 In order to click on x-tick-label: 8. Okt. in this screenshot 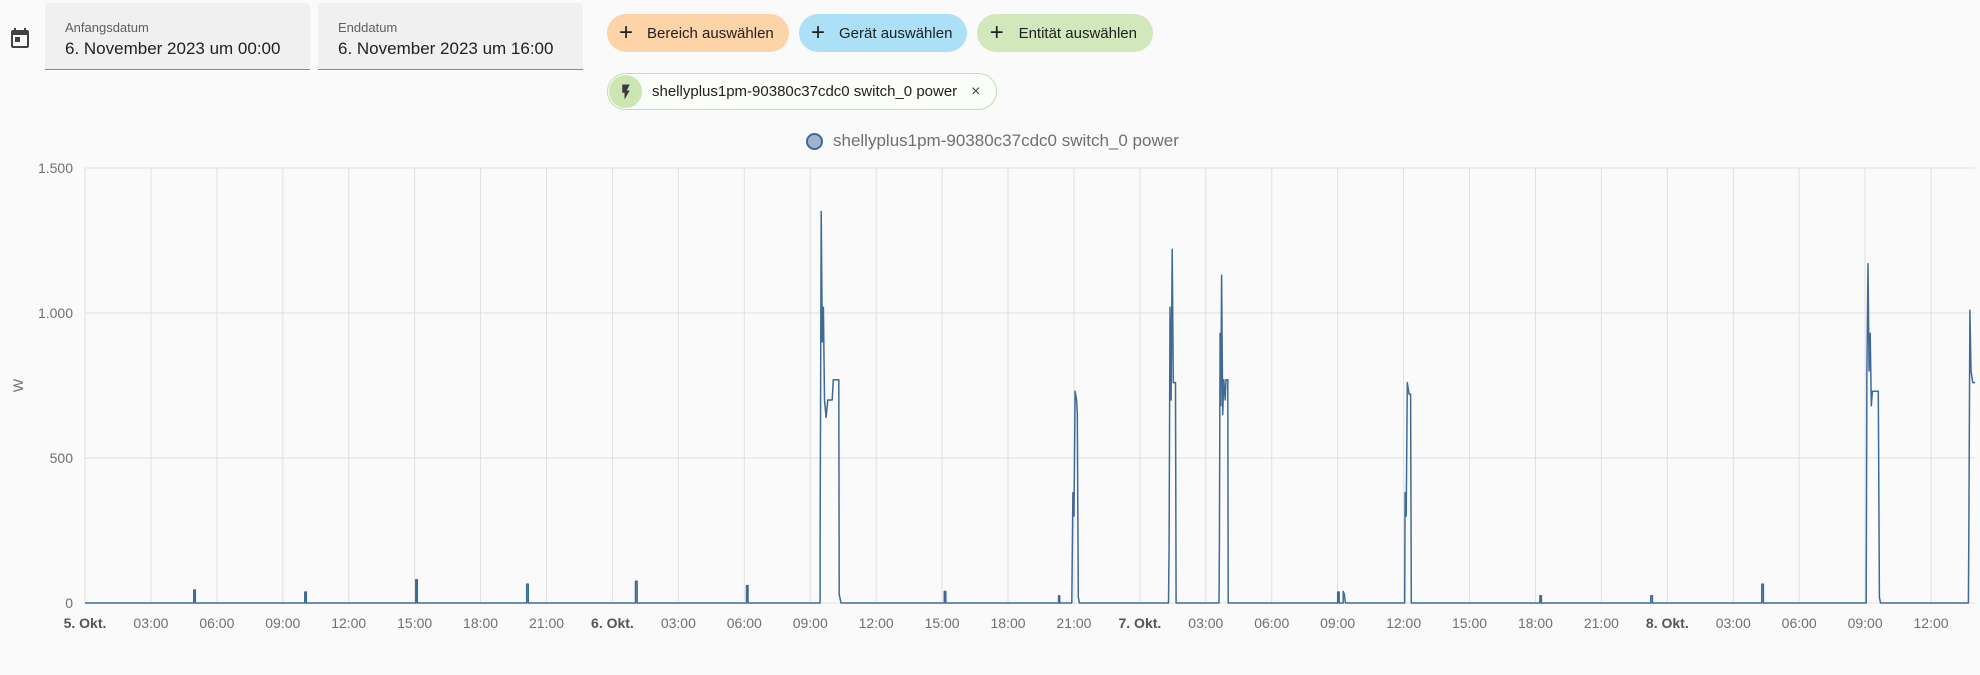, I will do `click(1667, 623)`.